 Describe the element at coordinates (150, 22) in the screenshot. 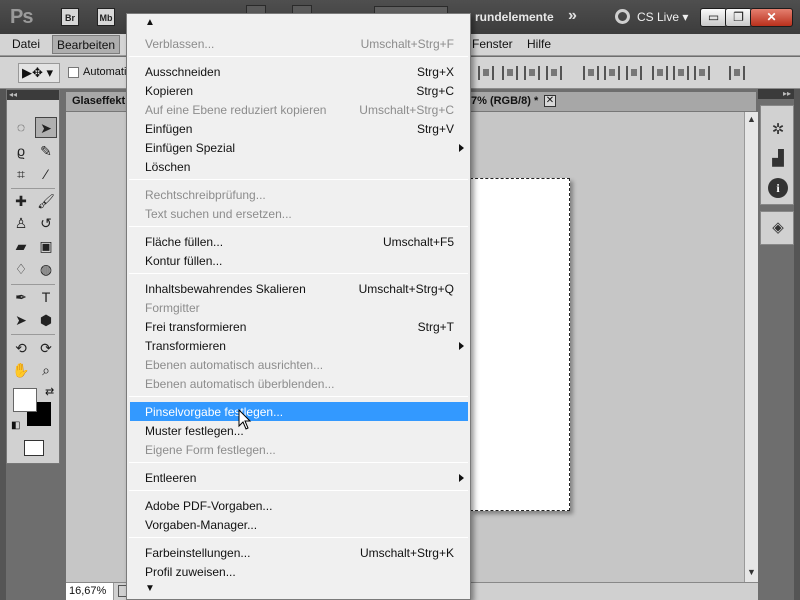

I see `menu-scroll-up-icon: ▲` at that location.